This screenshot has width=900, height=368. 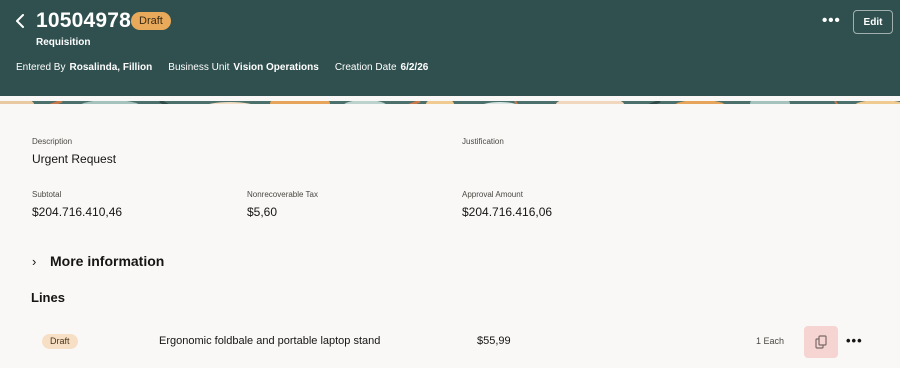 I want to click on line-attachment-button, so click(x=821, y=342).